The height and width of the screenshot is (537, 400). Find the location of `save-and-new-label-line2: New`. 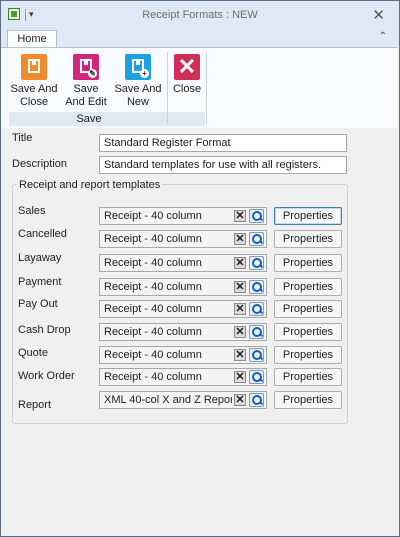

save-and-new-label-line2: New is located at coordinates (137, 102).